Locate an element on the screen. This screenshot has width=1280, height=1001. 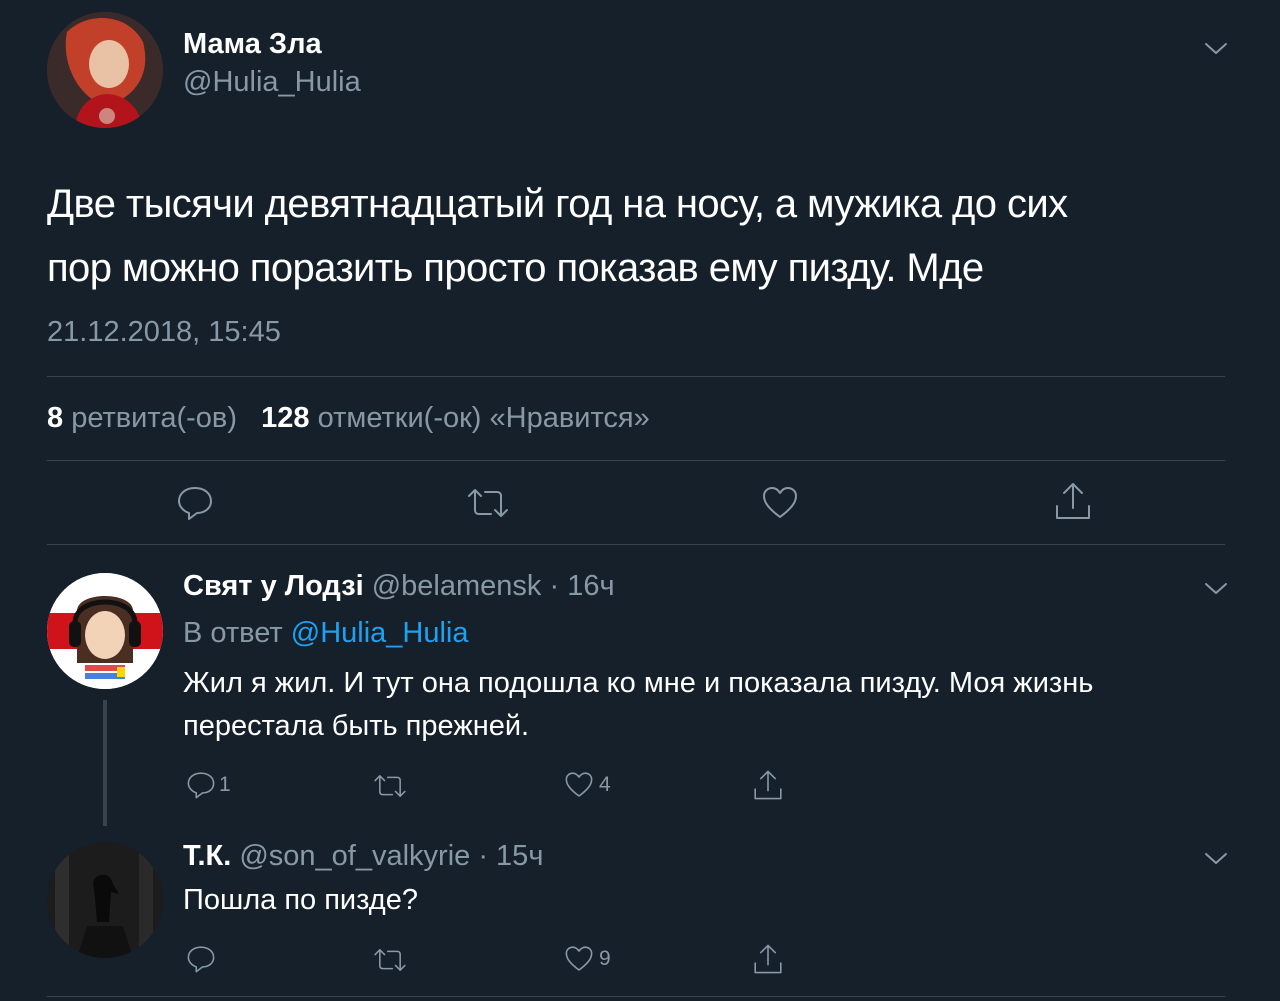
author-name: Мама Зла is located at coordinates (252, 44).